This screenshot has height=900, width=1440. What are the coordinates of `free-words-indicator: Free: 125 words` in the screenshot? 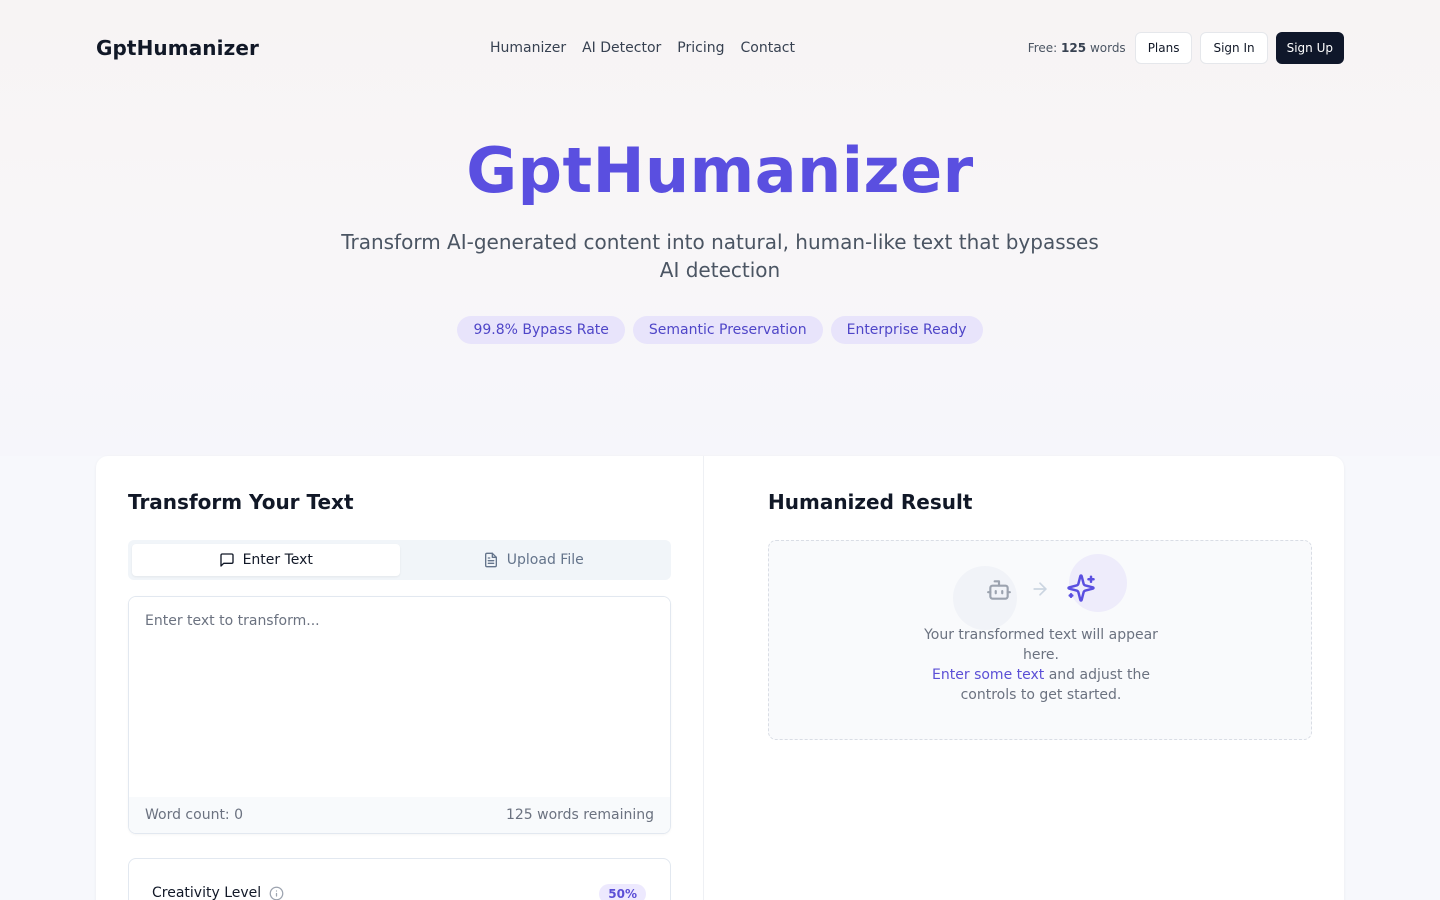 It's located at (1077, 48).